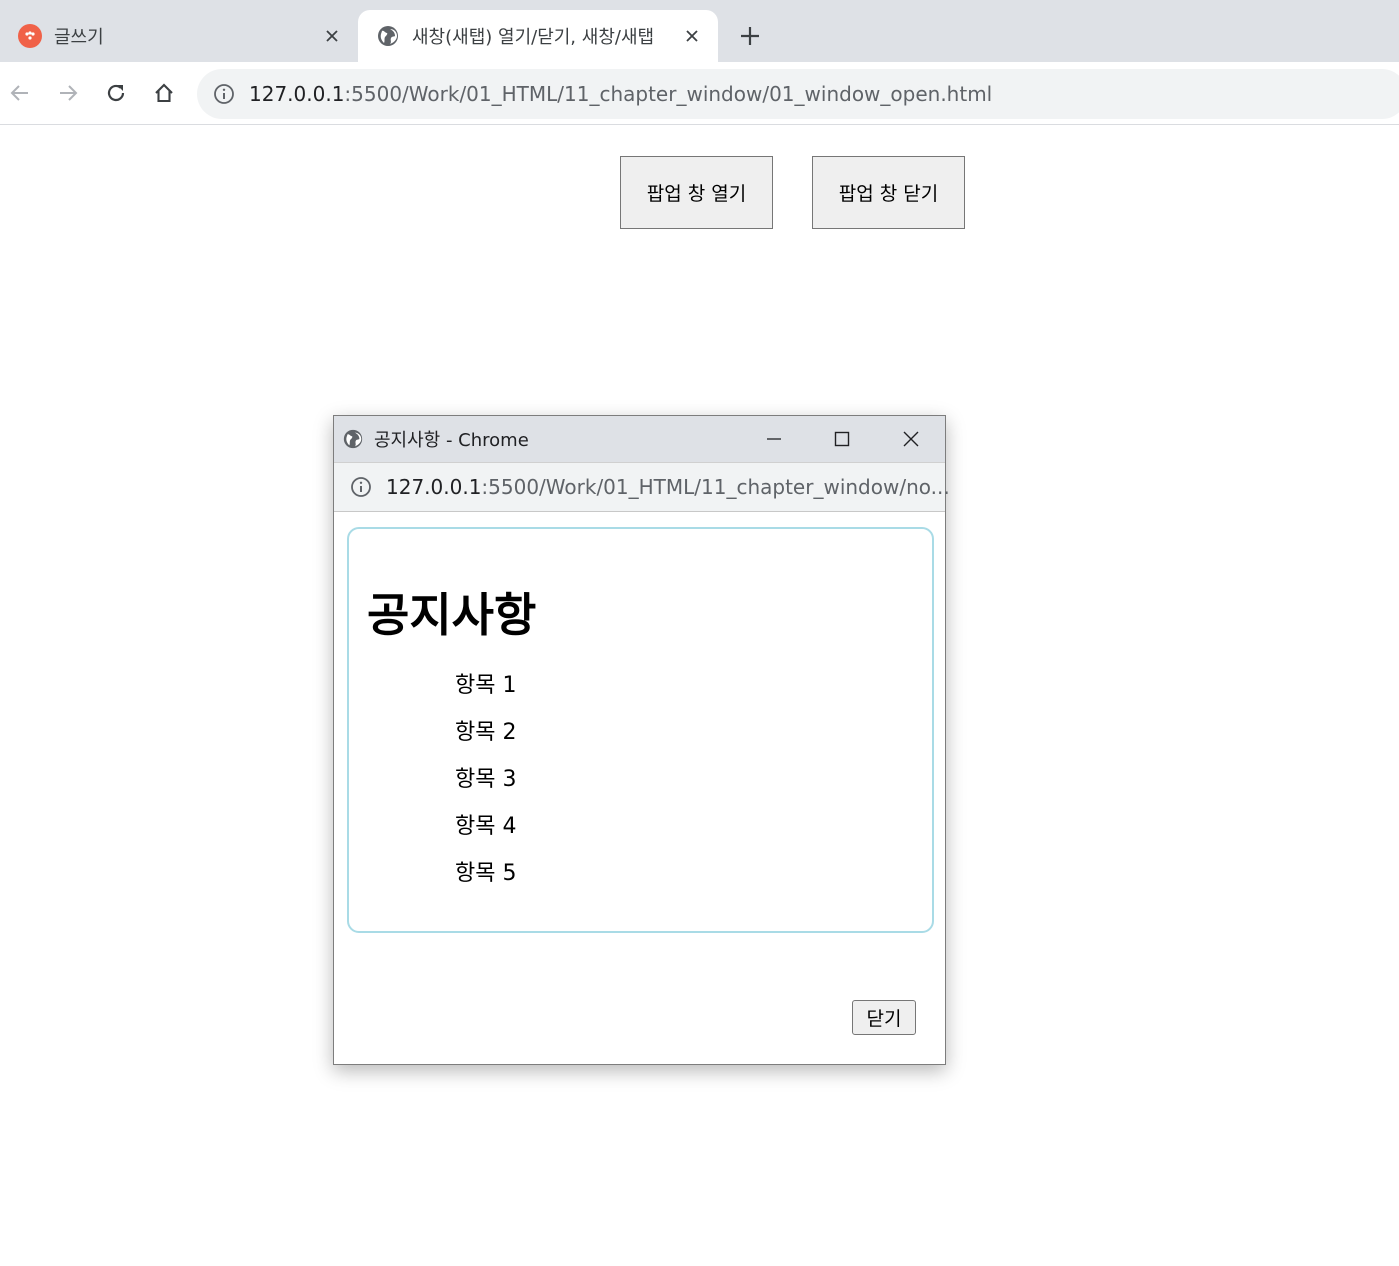 Image resolution: width=1399 pixels, height=1266 pixels. I want to click on list-item: 항목 2, so click(486, 732).